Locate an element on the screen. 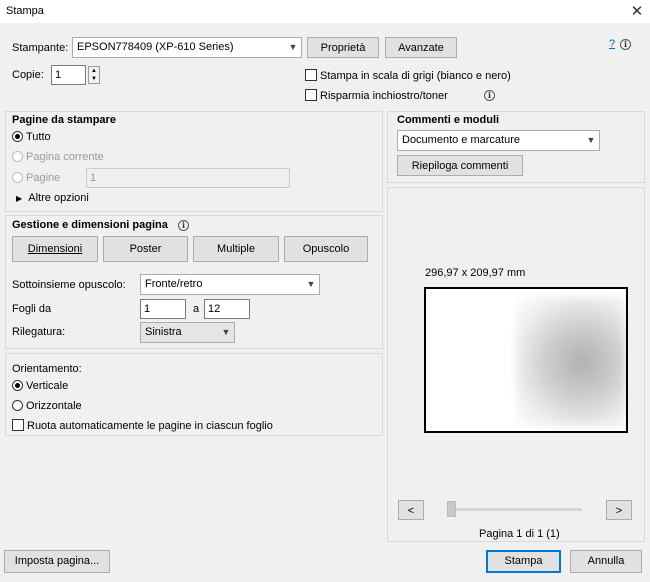 The width and height of the screenshot is (650, 582). pages-range-input: 1 is located at coordinates (188, 178).